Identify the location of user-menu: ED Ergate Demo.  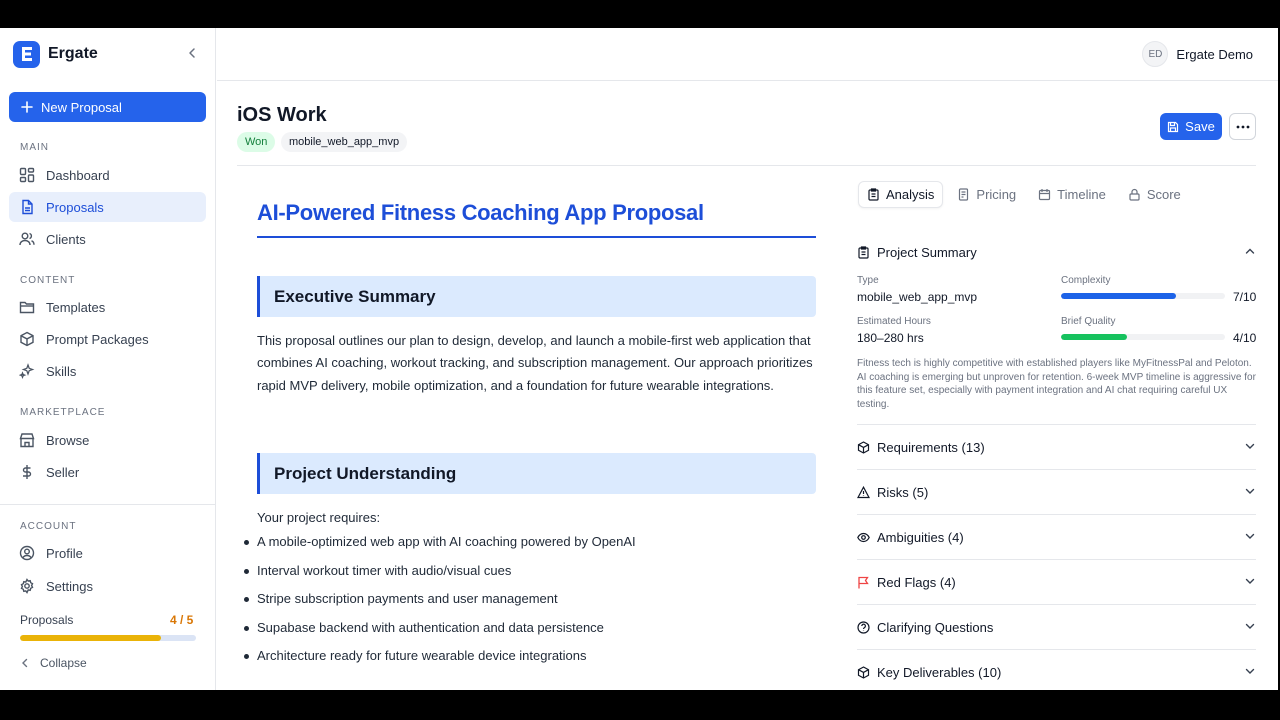
(1197, 54).